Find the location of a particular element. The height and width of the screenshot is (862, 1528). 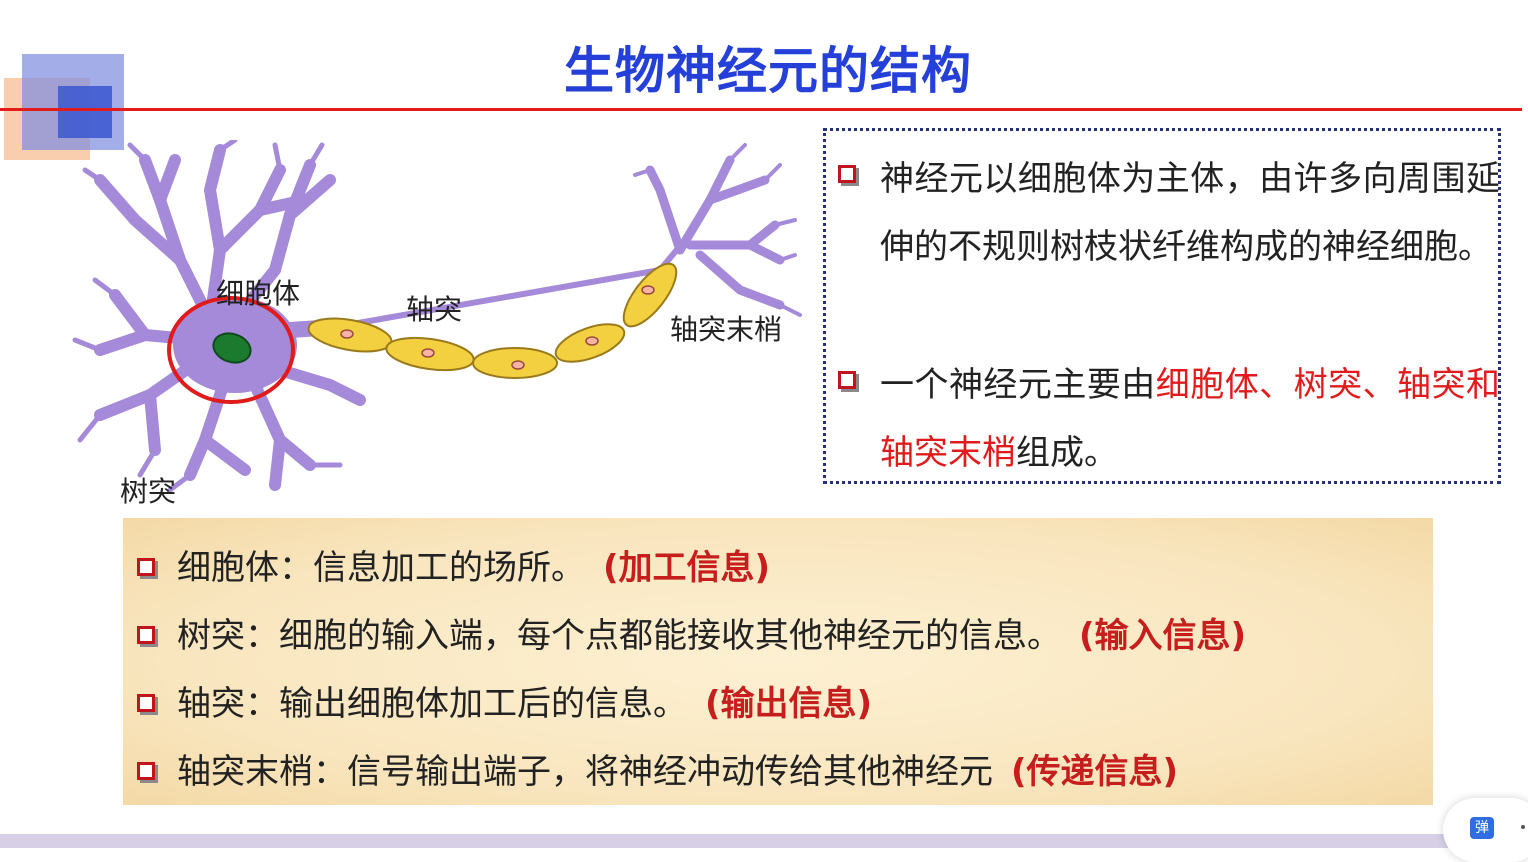

function-tag: (输入信息) is located at coordinates (1163, 636).